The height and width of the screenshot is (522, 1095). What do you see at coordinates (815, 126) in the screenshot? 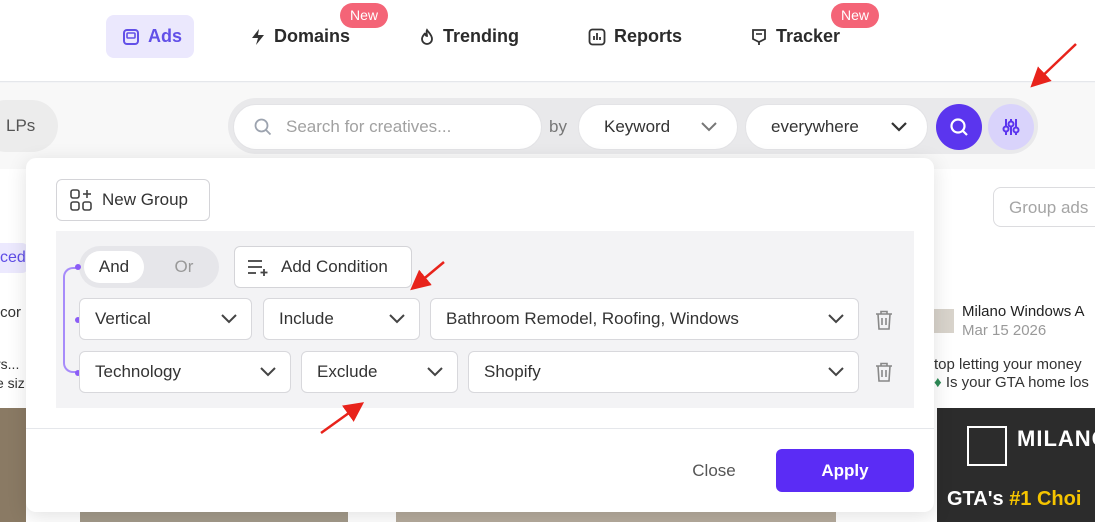
I see `search-scope-value: everywhere` at bounding box center [815, 126].